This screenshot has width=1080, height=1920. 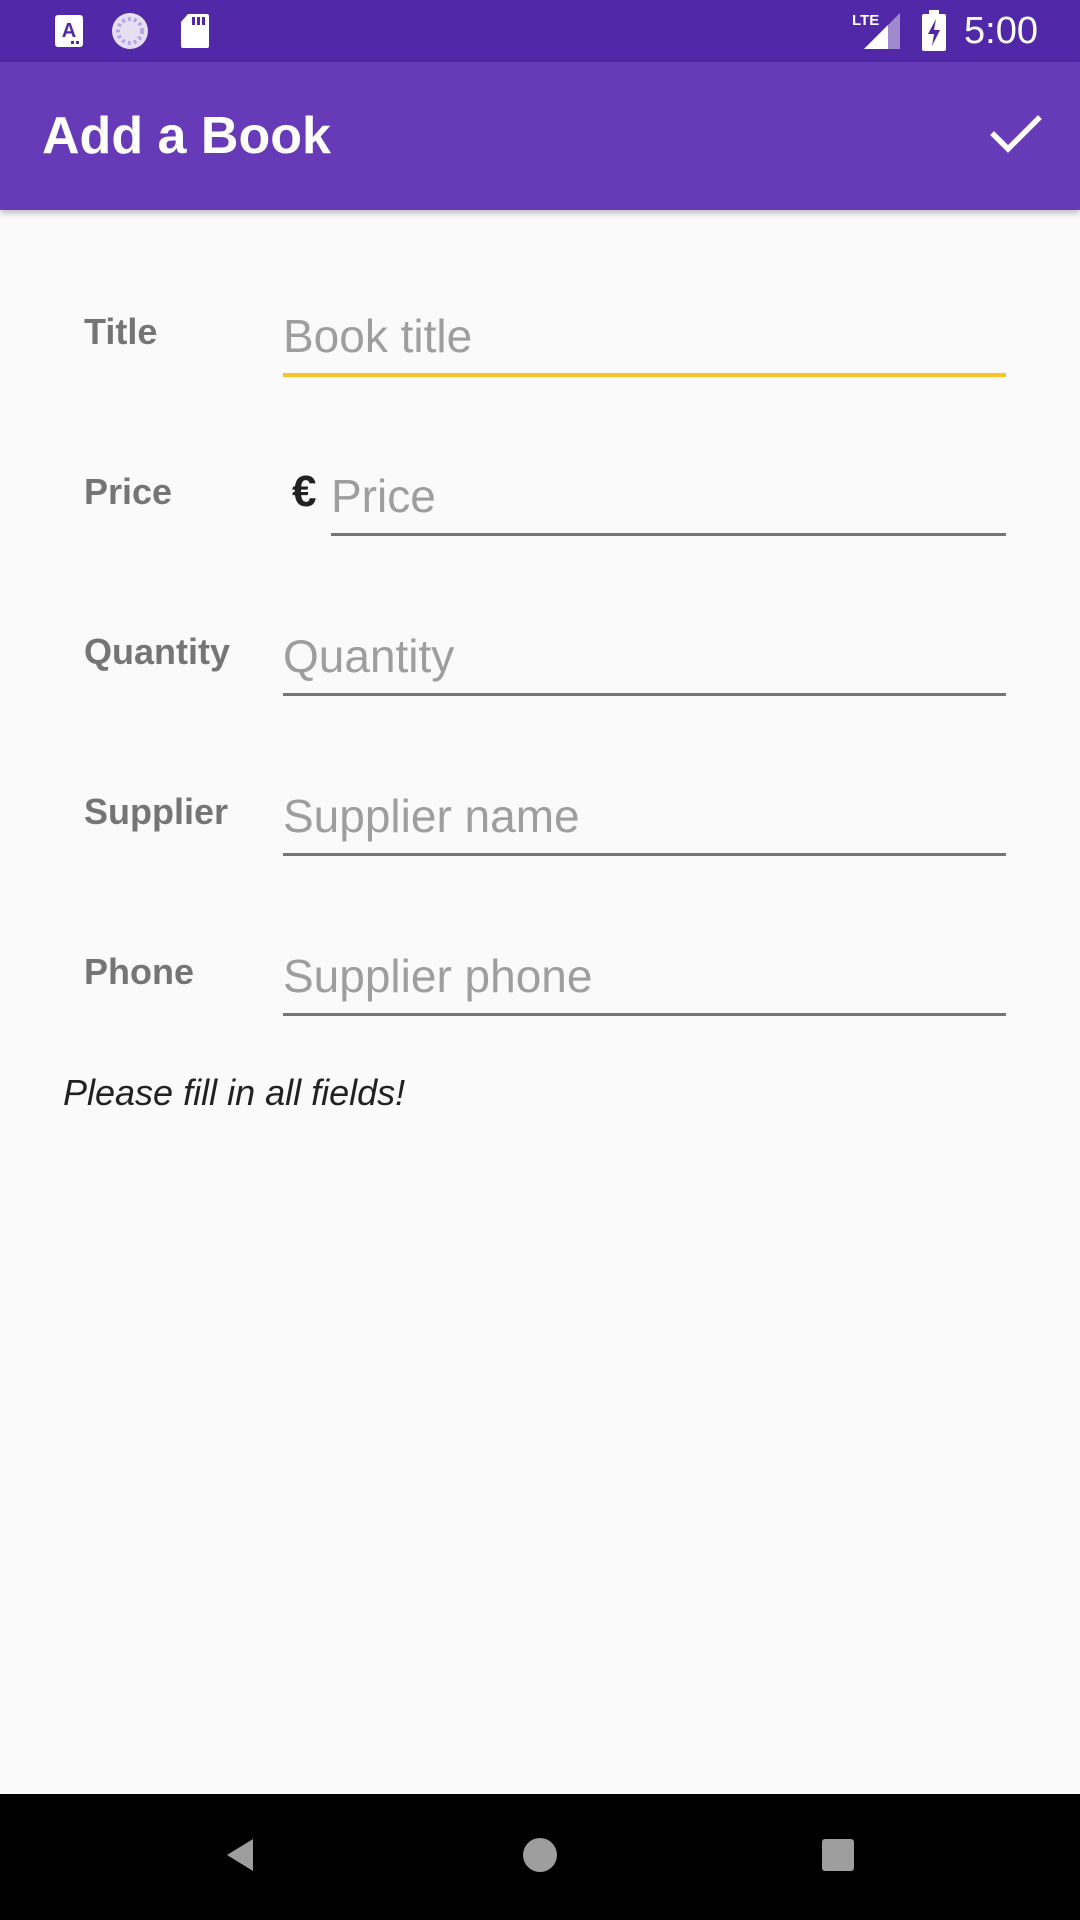 I want to click on sd-card-icon, so click(x=195, y=31).